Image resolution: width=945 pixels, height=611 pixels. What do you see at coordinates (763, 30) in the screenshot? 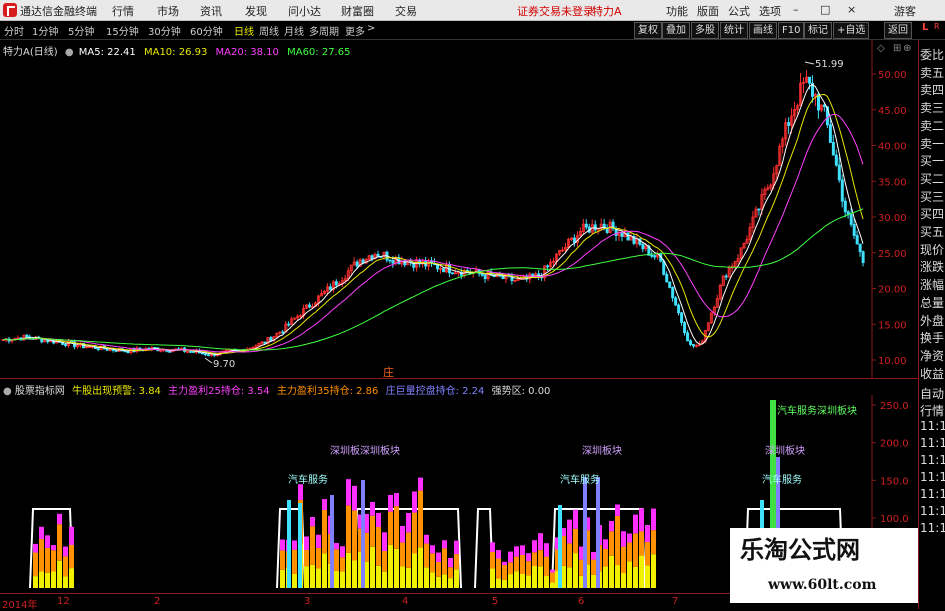
I see `btn-draw: 画线` at bounding box center [763, 30].